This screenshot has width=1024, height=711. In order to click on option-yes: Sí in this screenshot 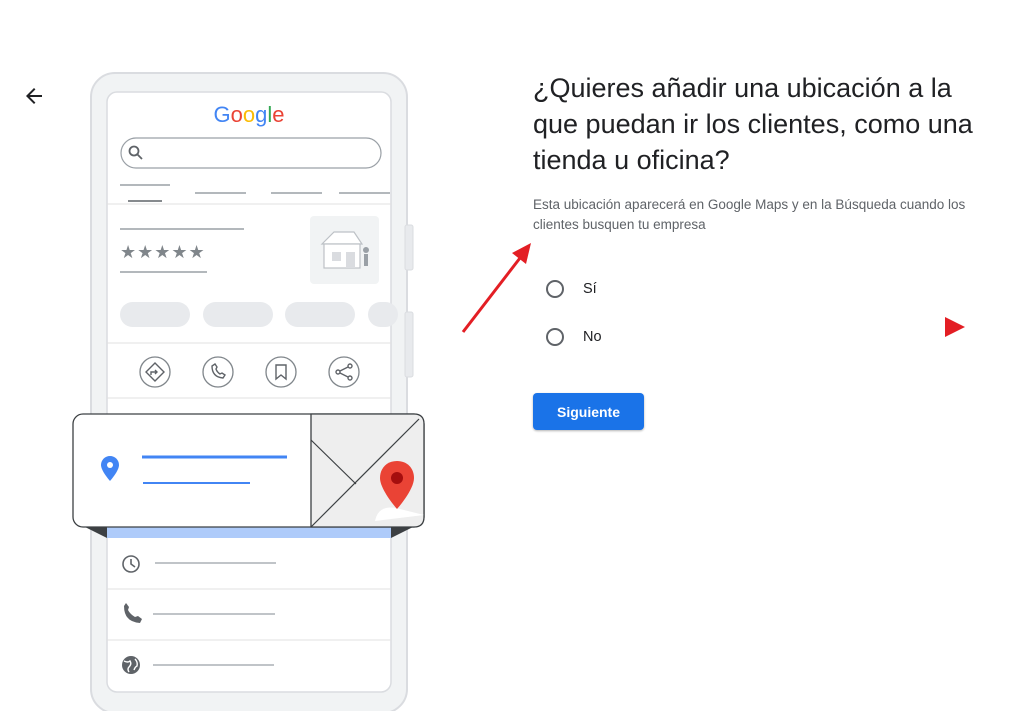, I will do `click(571, 289)`.